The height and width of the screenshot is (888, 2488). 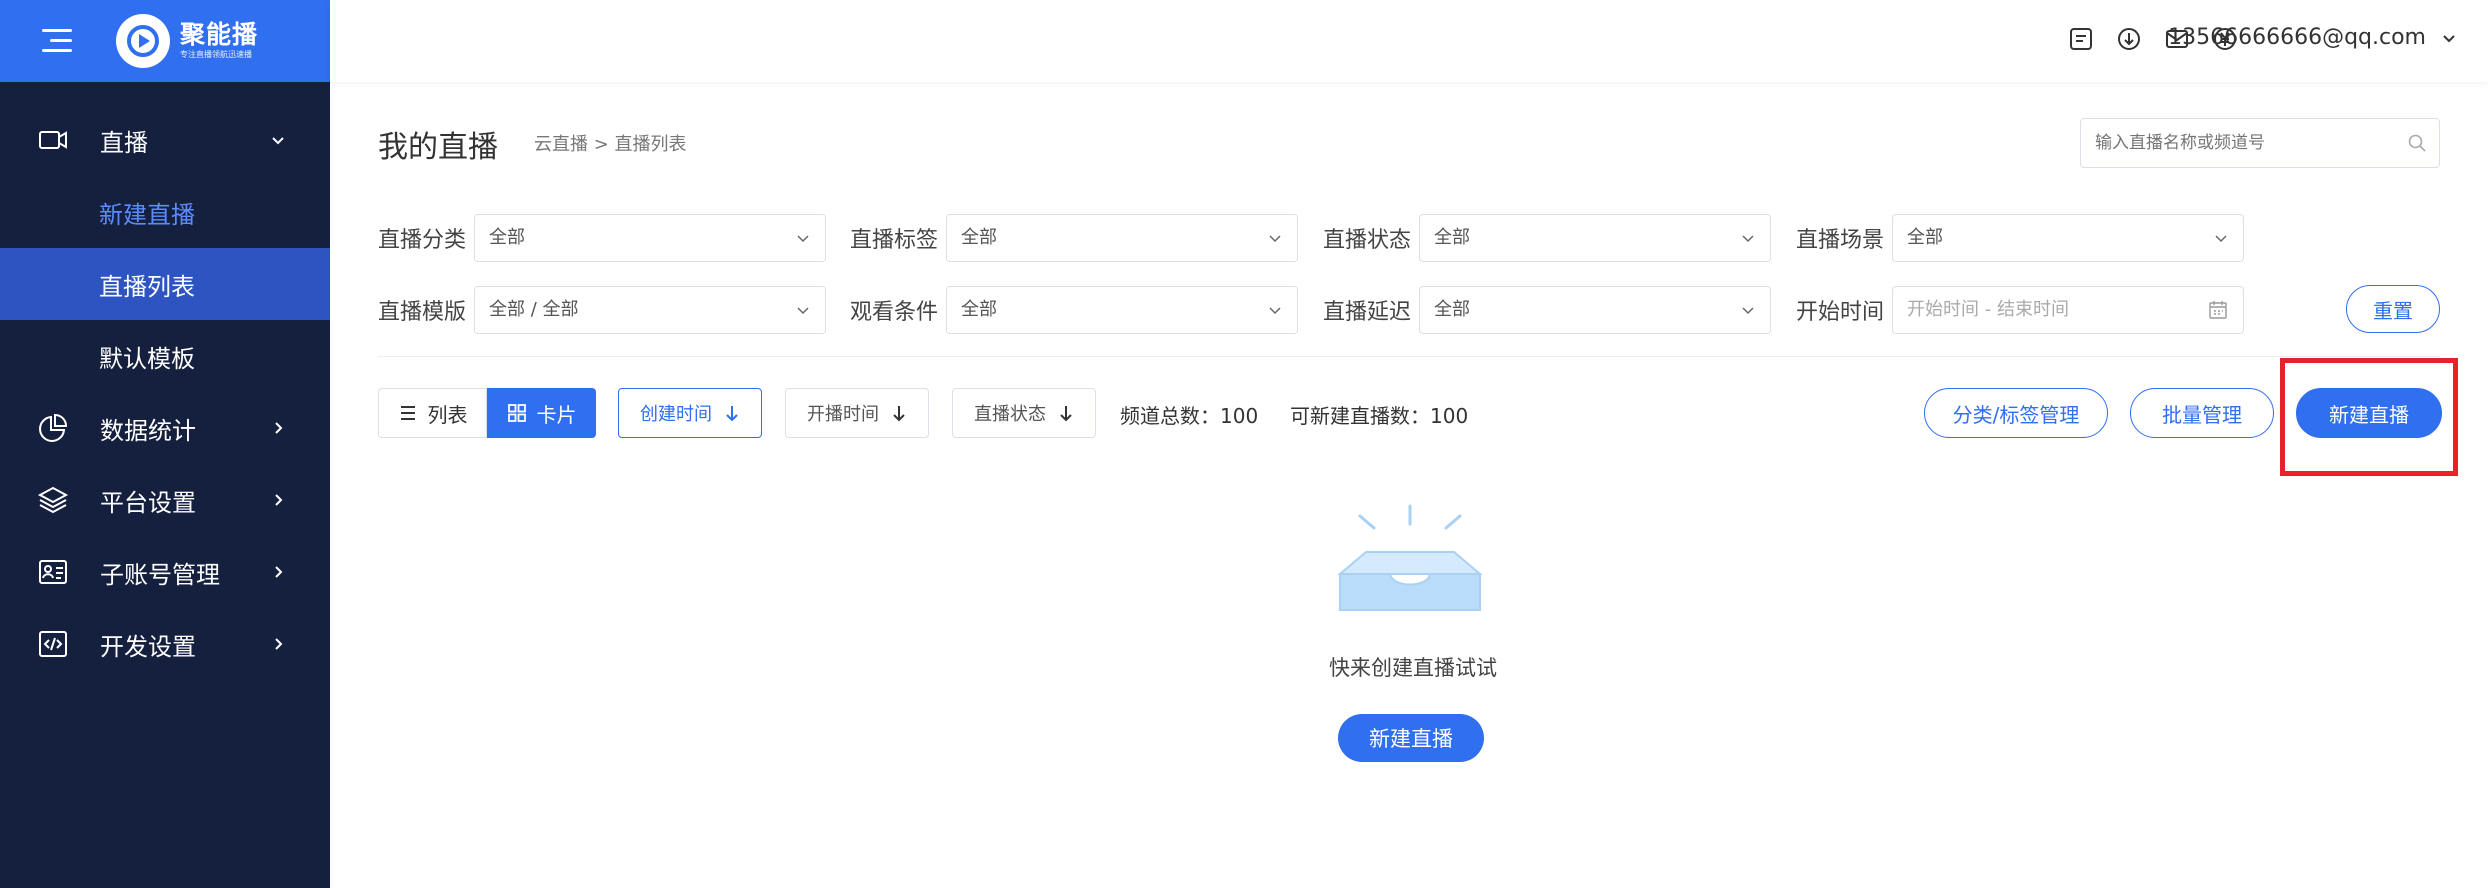 I want to click on sidebar-item-label: 平台设置, so click(x=148, y=502).